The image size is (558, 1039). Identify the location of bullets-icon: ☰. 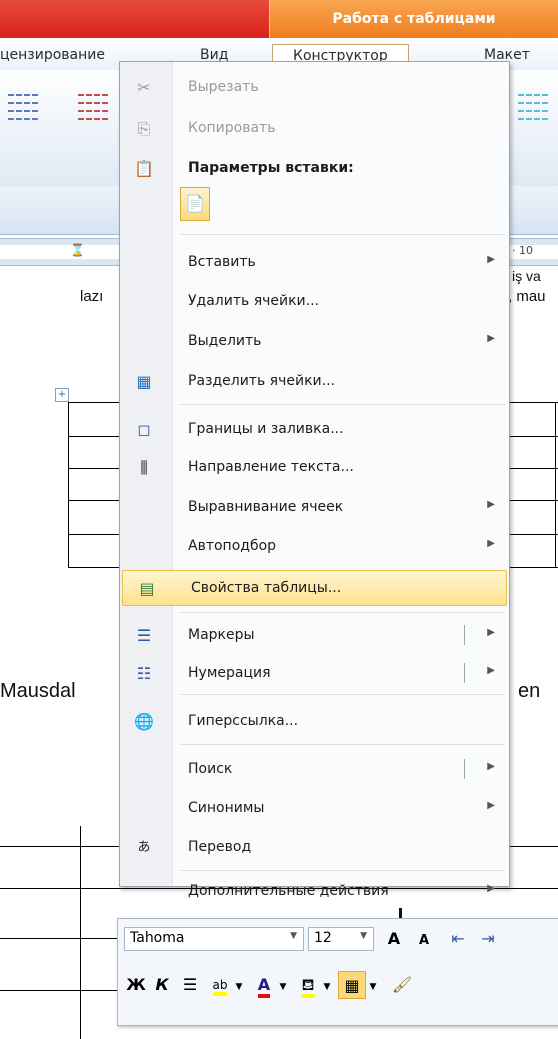
(144, 635).